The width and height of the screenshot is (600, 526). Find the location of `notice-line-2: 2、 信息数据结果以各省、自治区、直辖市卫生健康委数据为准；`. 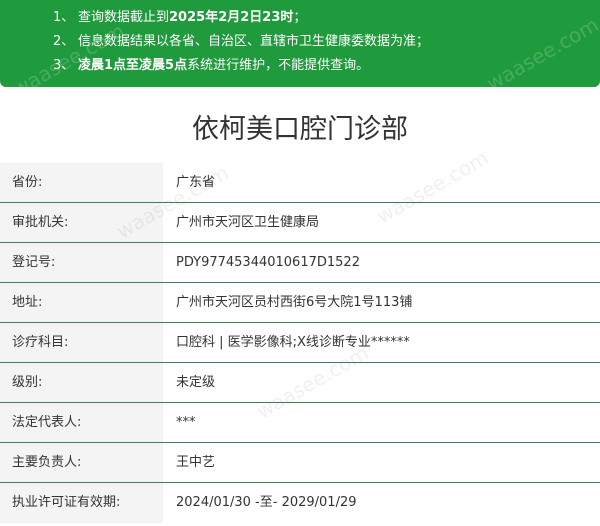

notice-line-2: 2、 信息数据结果以各省、自治区、直辖市卫生健康委数据为准； is located at coordinates (300, 42).